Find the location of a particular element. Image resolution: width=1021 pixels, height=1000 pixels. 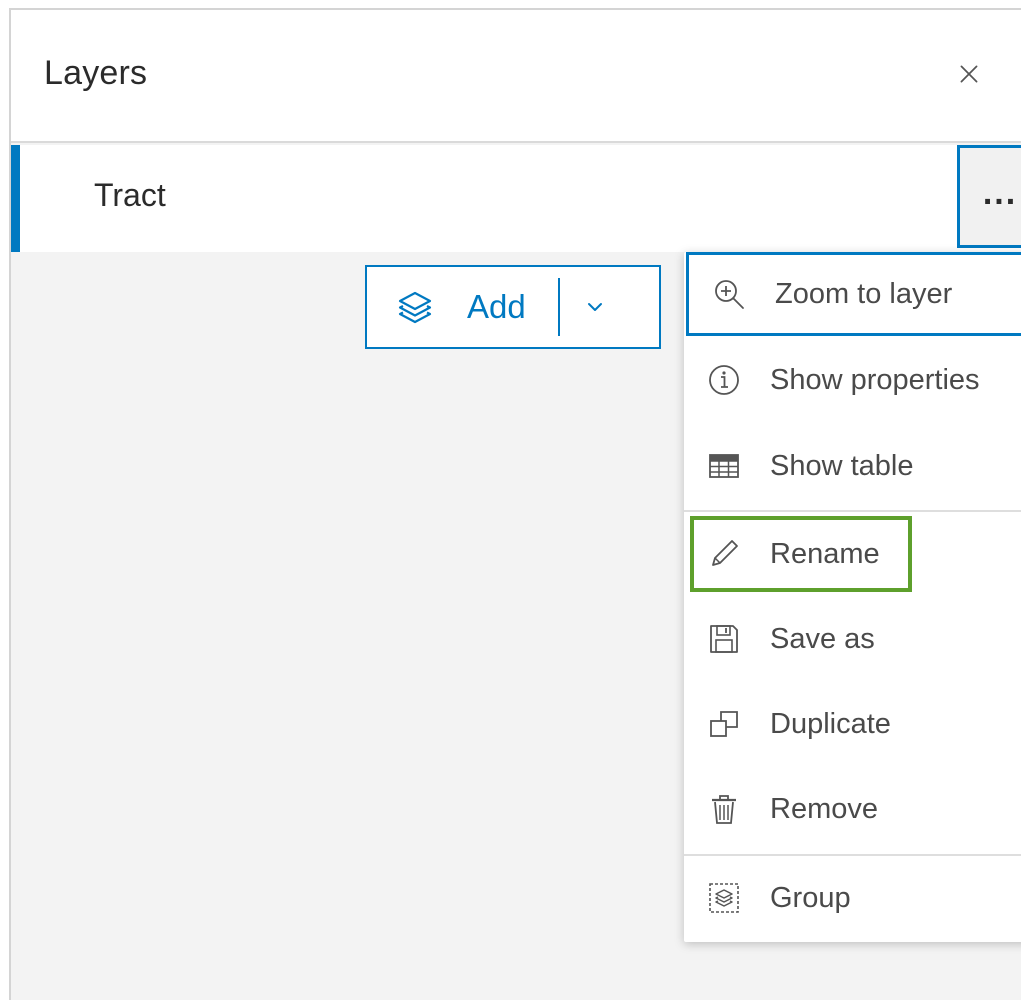

menu-item-duplicate: Duplicate is located at coordinates (852, 724).